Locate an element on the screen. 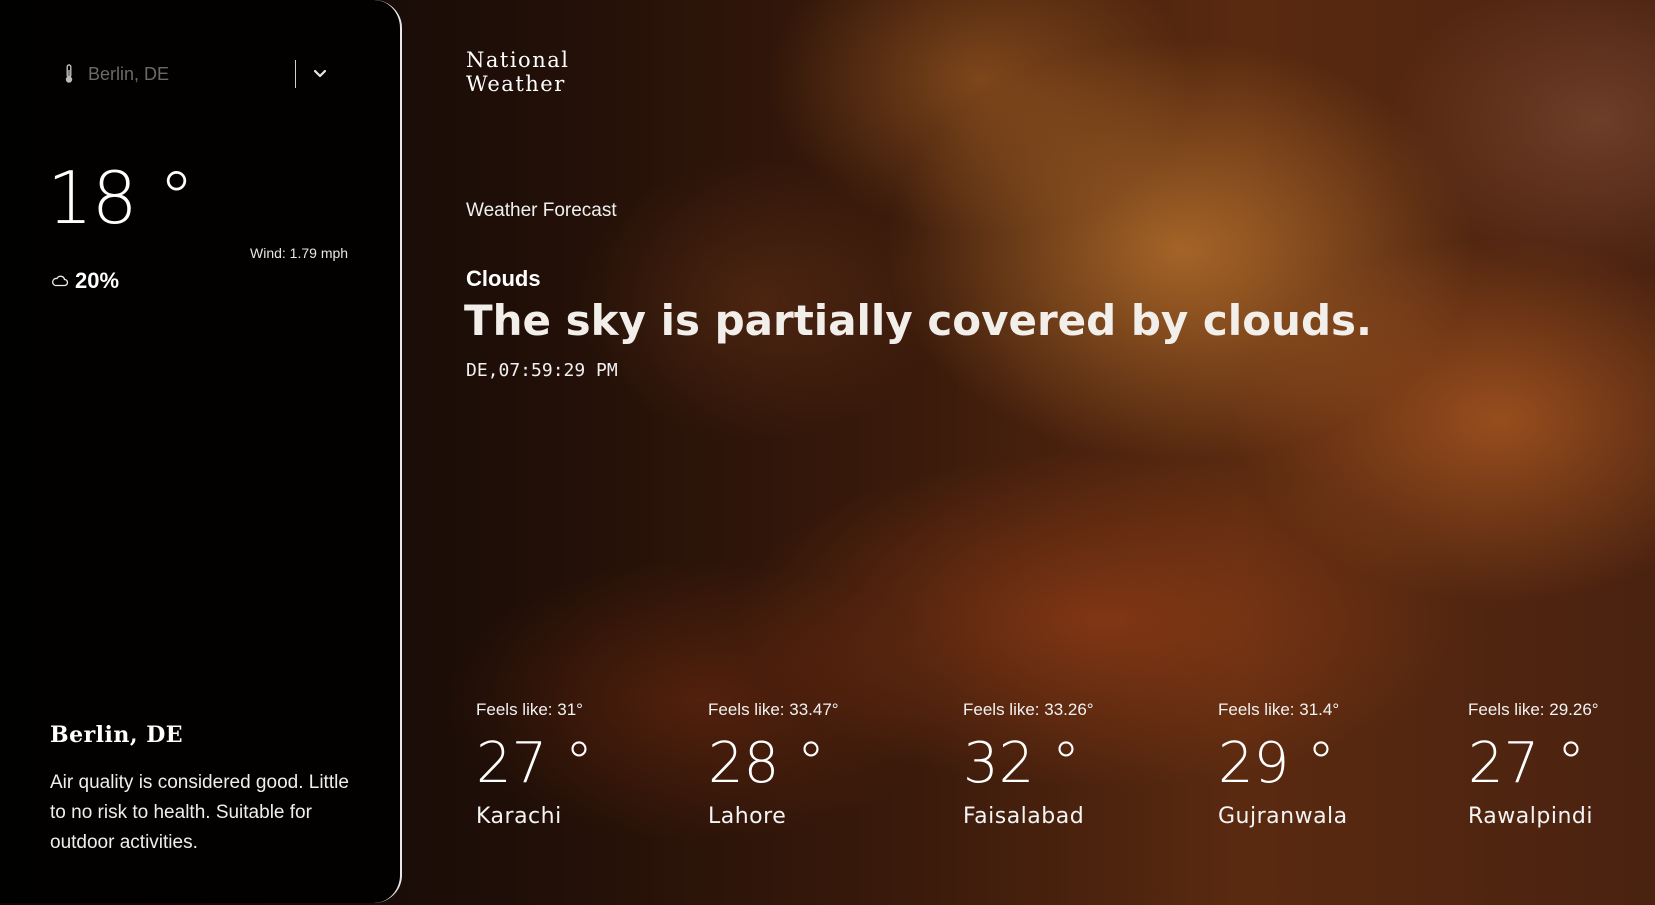 This screenshot has width=1655, height=905. city-card-faisalabad: Feels like: 33.26° 32 ° Faisalabad is located at coordinates (1073, 764).